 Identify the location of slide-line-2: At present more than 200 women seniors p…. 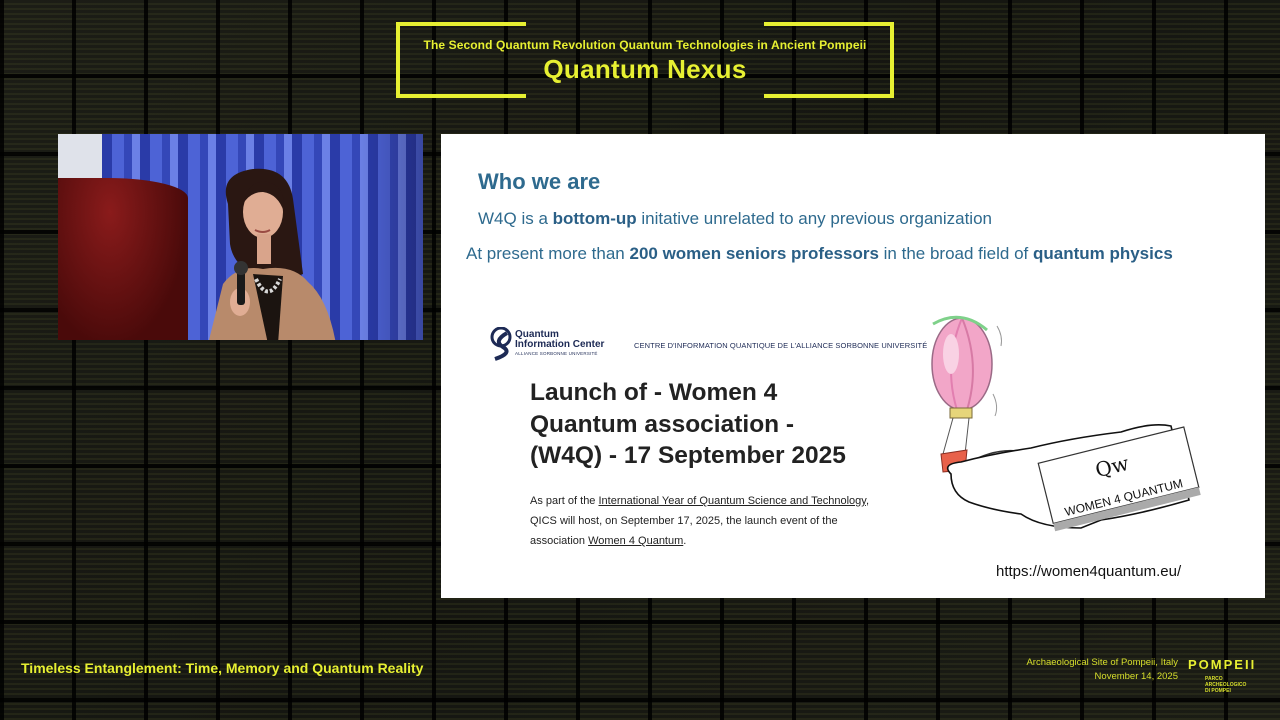
(819, 254).